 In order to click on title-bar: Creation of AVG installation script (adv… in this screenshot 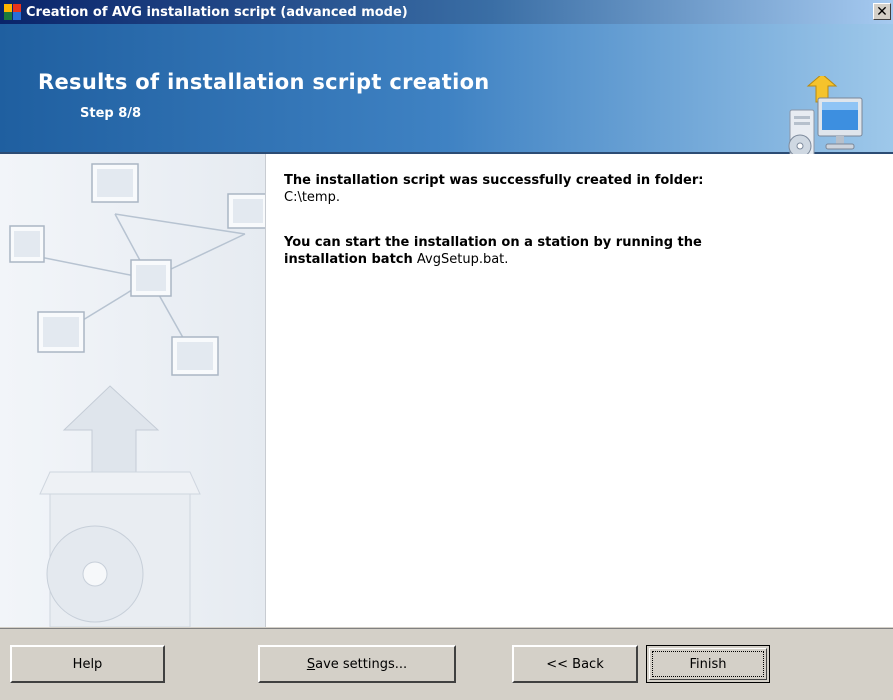, I will do `click(446, 12)`.